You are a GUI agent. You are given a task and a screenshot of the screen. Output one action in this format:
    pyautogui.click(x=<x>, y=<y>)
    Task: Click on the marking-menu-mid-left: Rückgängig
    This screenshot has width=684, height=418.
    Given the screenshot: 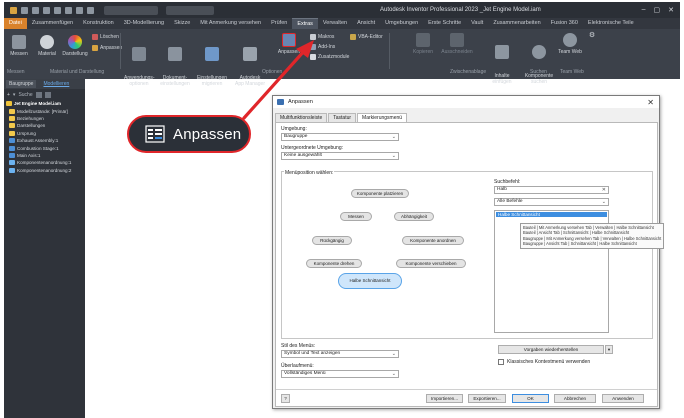 What is the action you would take?
    pyautogui.click(x=332, y=240)
    